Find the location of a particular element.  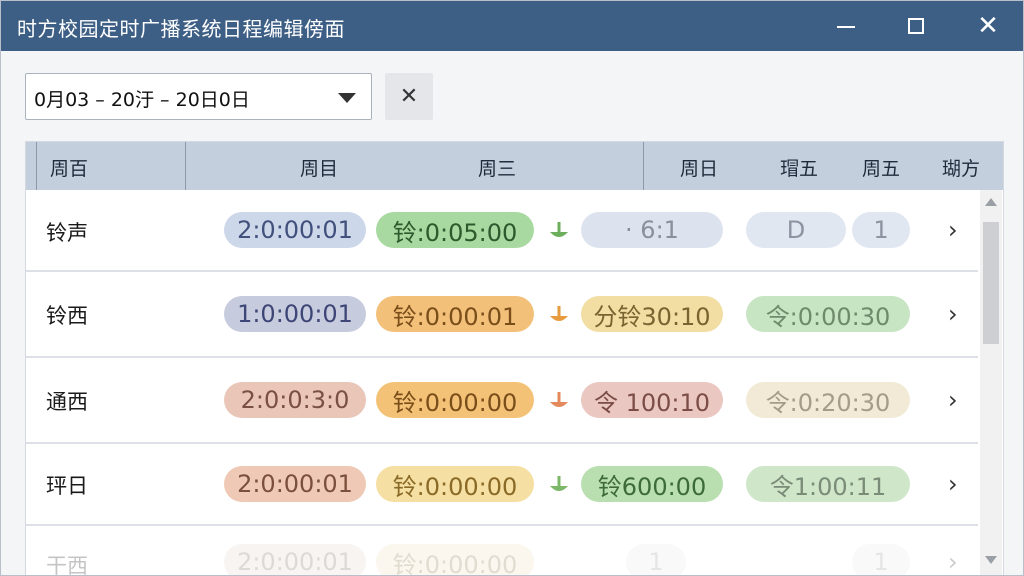

table-header: 周百 周目 周三 周日 瑁五 周五 瑚方 is located at coordinates (514, 166).